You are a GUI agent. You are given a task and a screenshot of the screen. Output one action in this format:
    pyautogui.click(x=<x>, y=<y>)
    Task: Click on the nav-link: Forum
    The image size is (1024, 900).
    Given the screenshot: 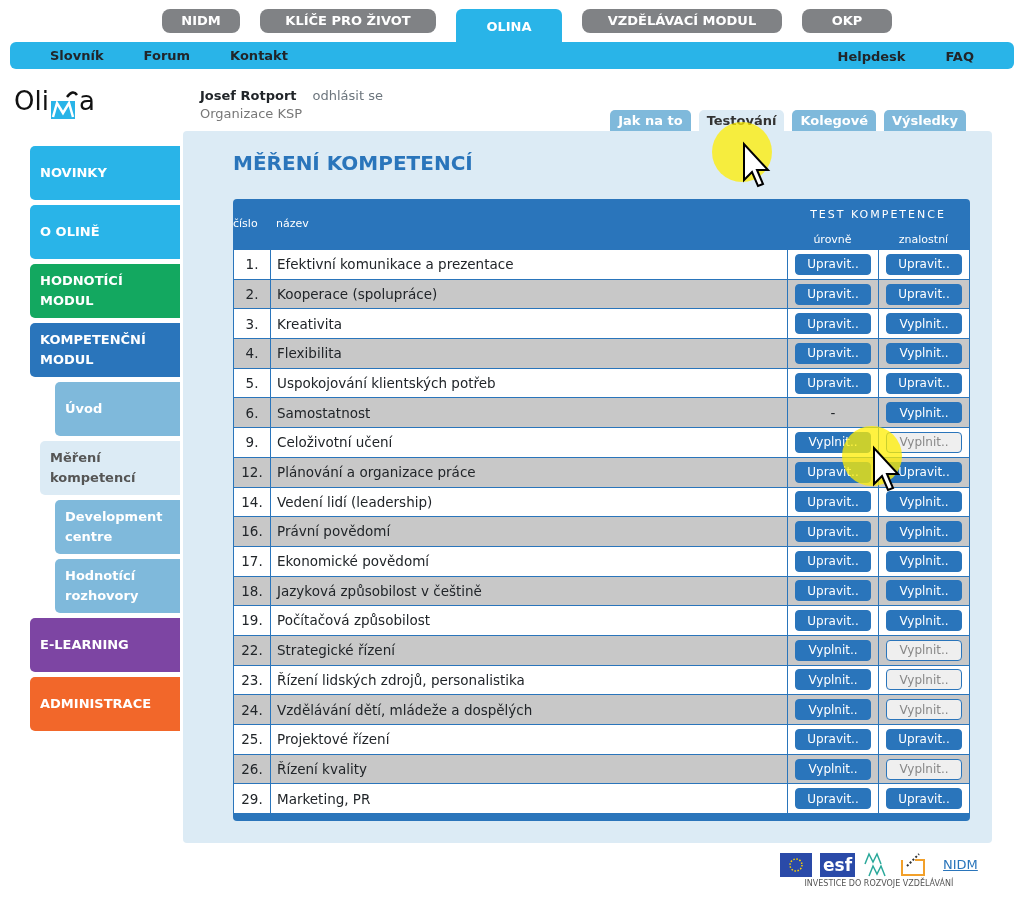 What is the action you would take?
    pyautogui.click(x=167, y=55)
    